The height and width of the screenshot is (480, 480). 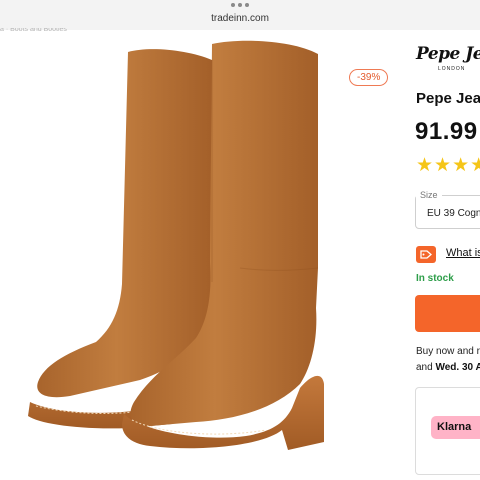 I want to click on browser-toolbar: tradeinn.com, so click(x=240, y=15).